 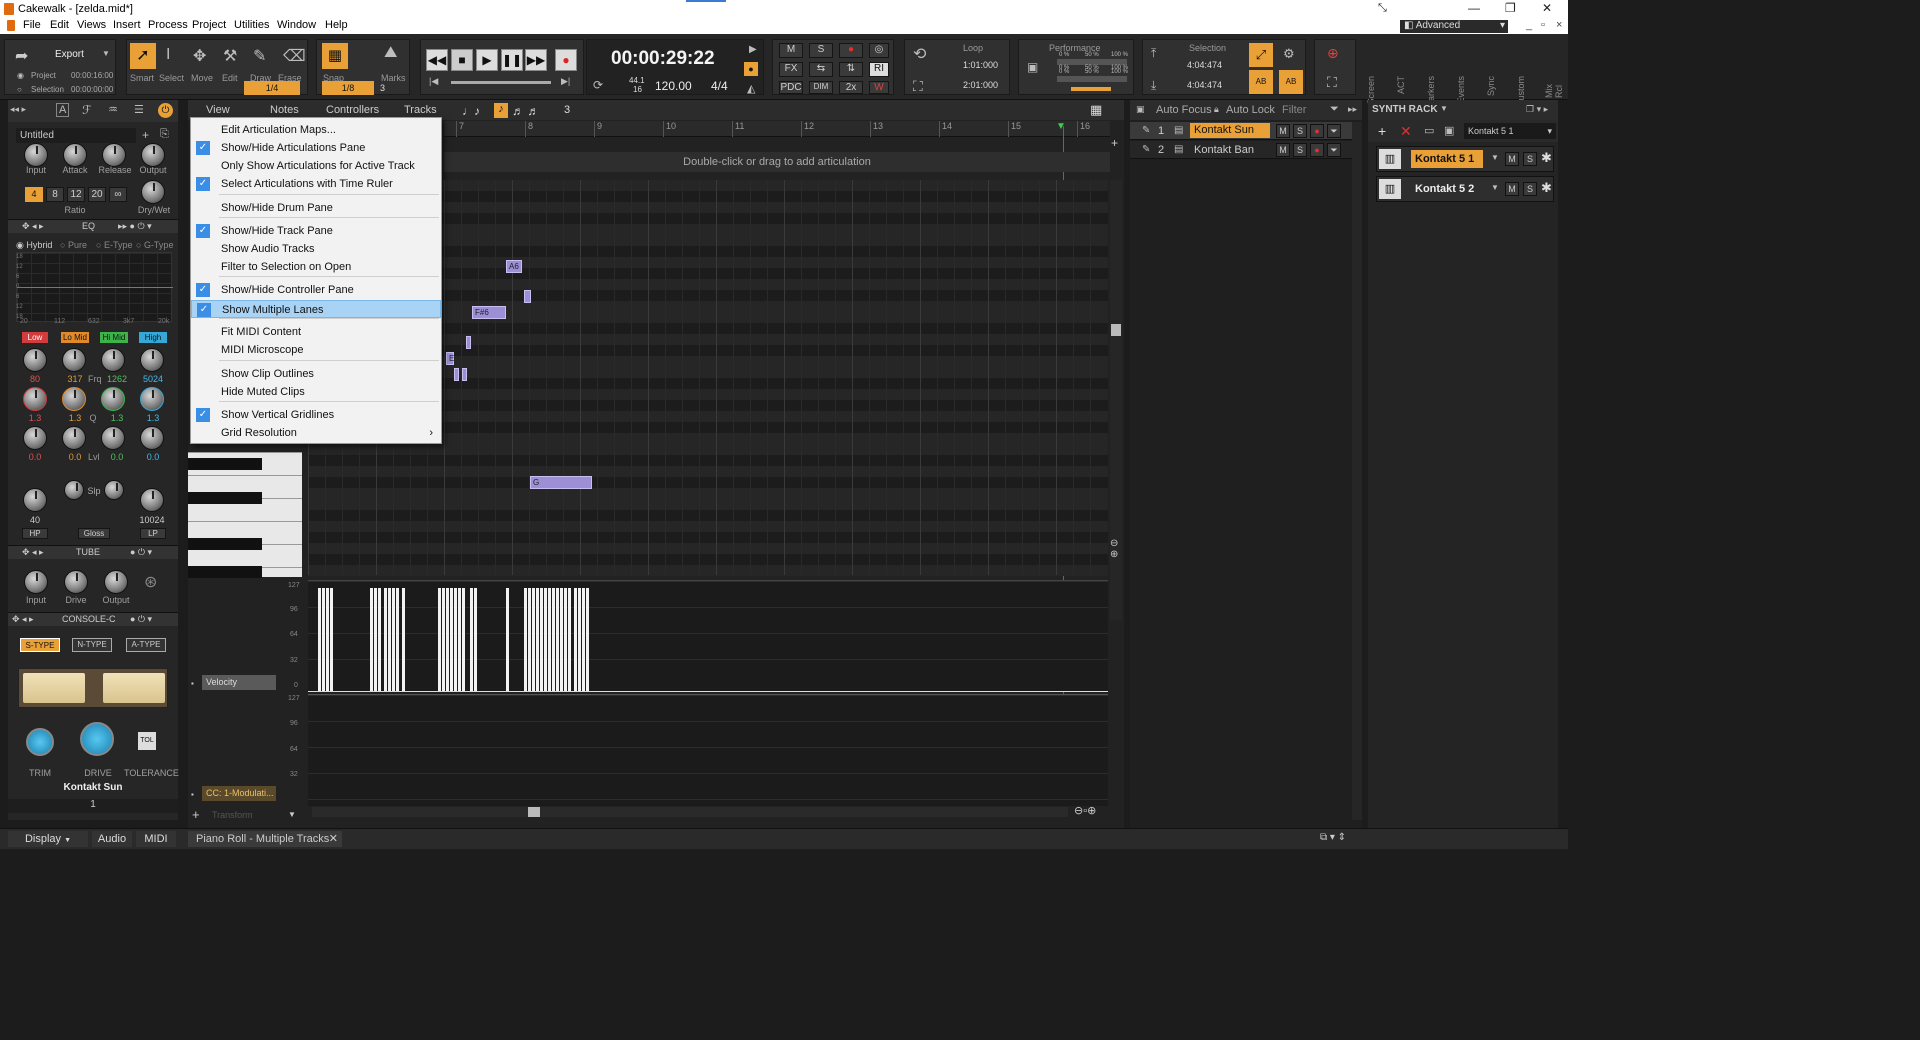 What do you see at coordinates (316, 374) in the screenshot?
I see `menu-item-12: Show Clip Outlines` at bounding box center [316, 374].